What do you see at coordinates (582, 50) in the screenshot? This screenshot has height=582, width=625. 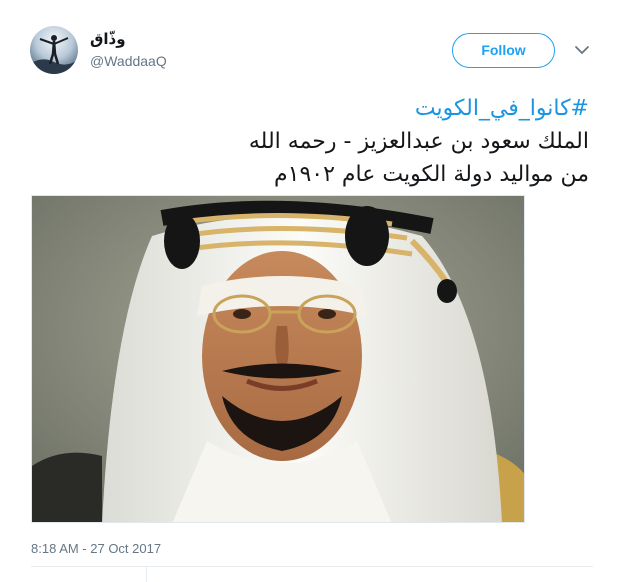 I see `chevron-down-icon` at bounding box center [582, 50].